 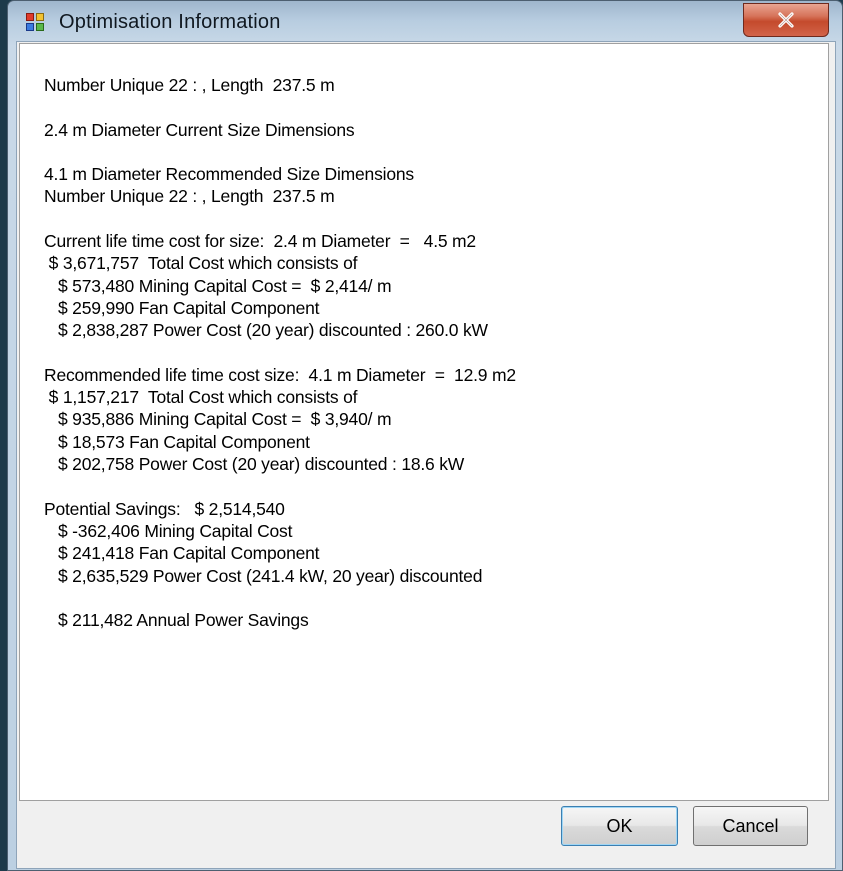 I want to click on form-icon, so click(x=35, y=22).